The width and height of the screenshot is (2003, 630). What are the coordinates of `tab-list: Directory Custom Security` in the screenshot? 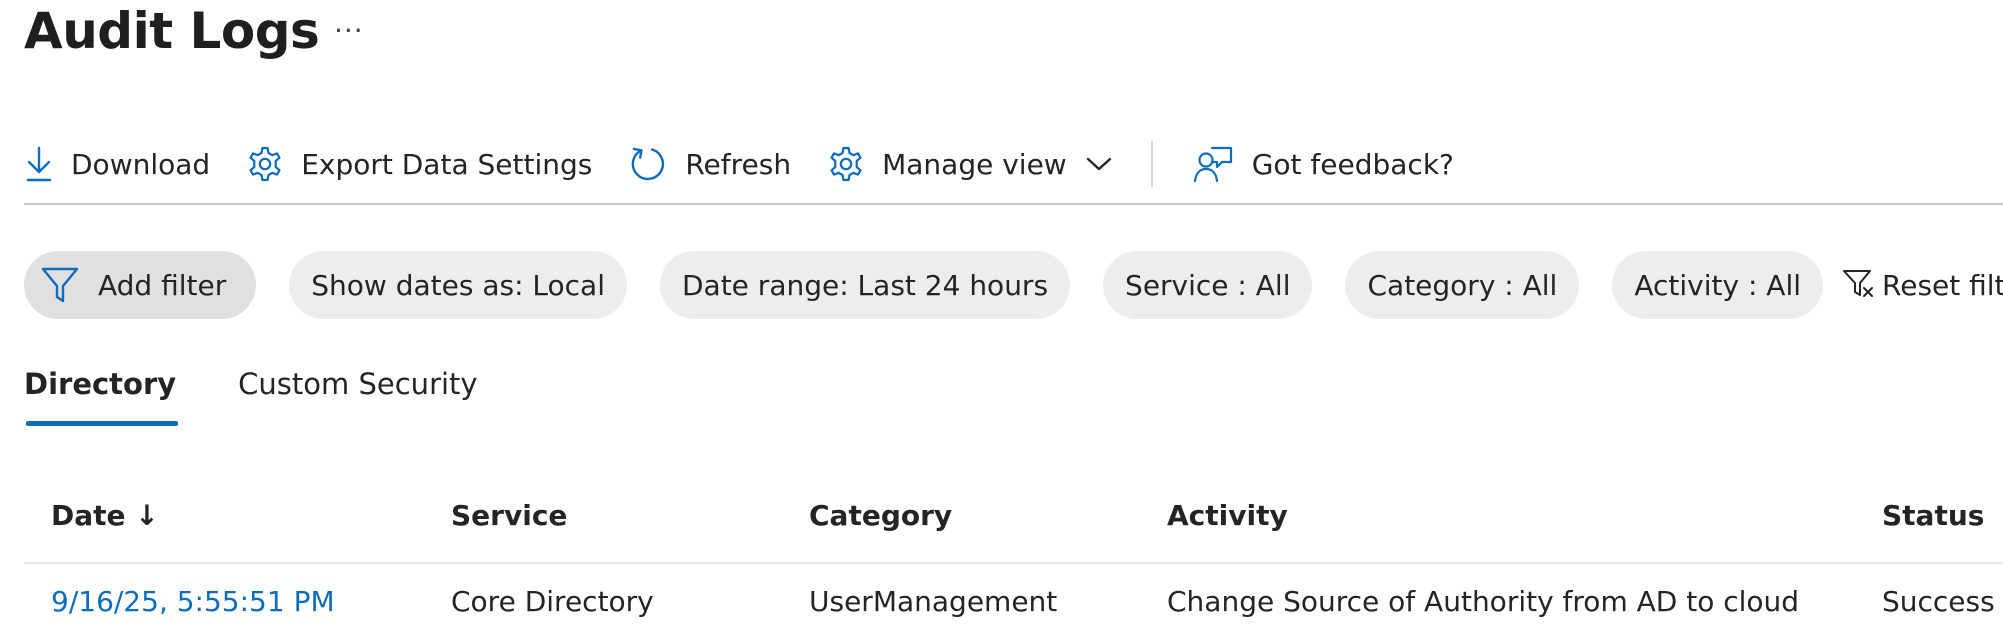 It's located at (251, 392).